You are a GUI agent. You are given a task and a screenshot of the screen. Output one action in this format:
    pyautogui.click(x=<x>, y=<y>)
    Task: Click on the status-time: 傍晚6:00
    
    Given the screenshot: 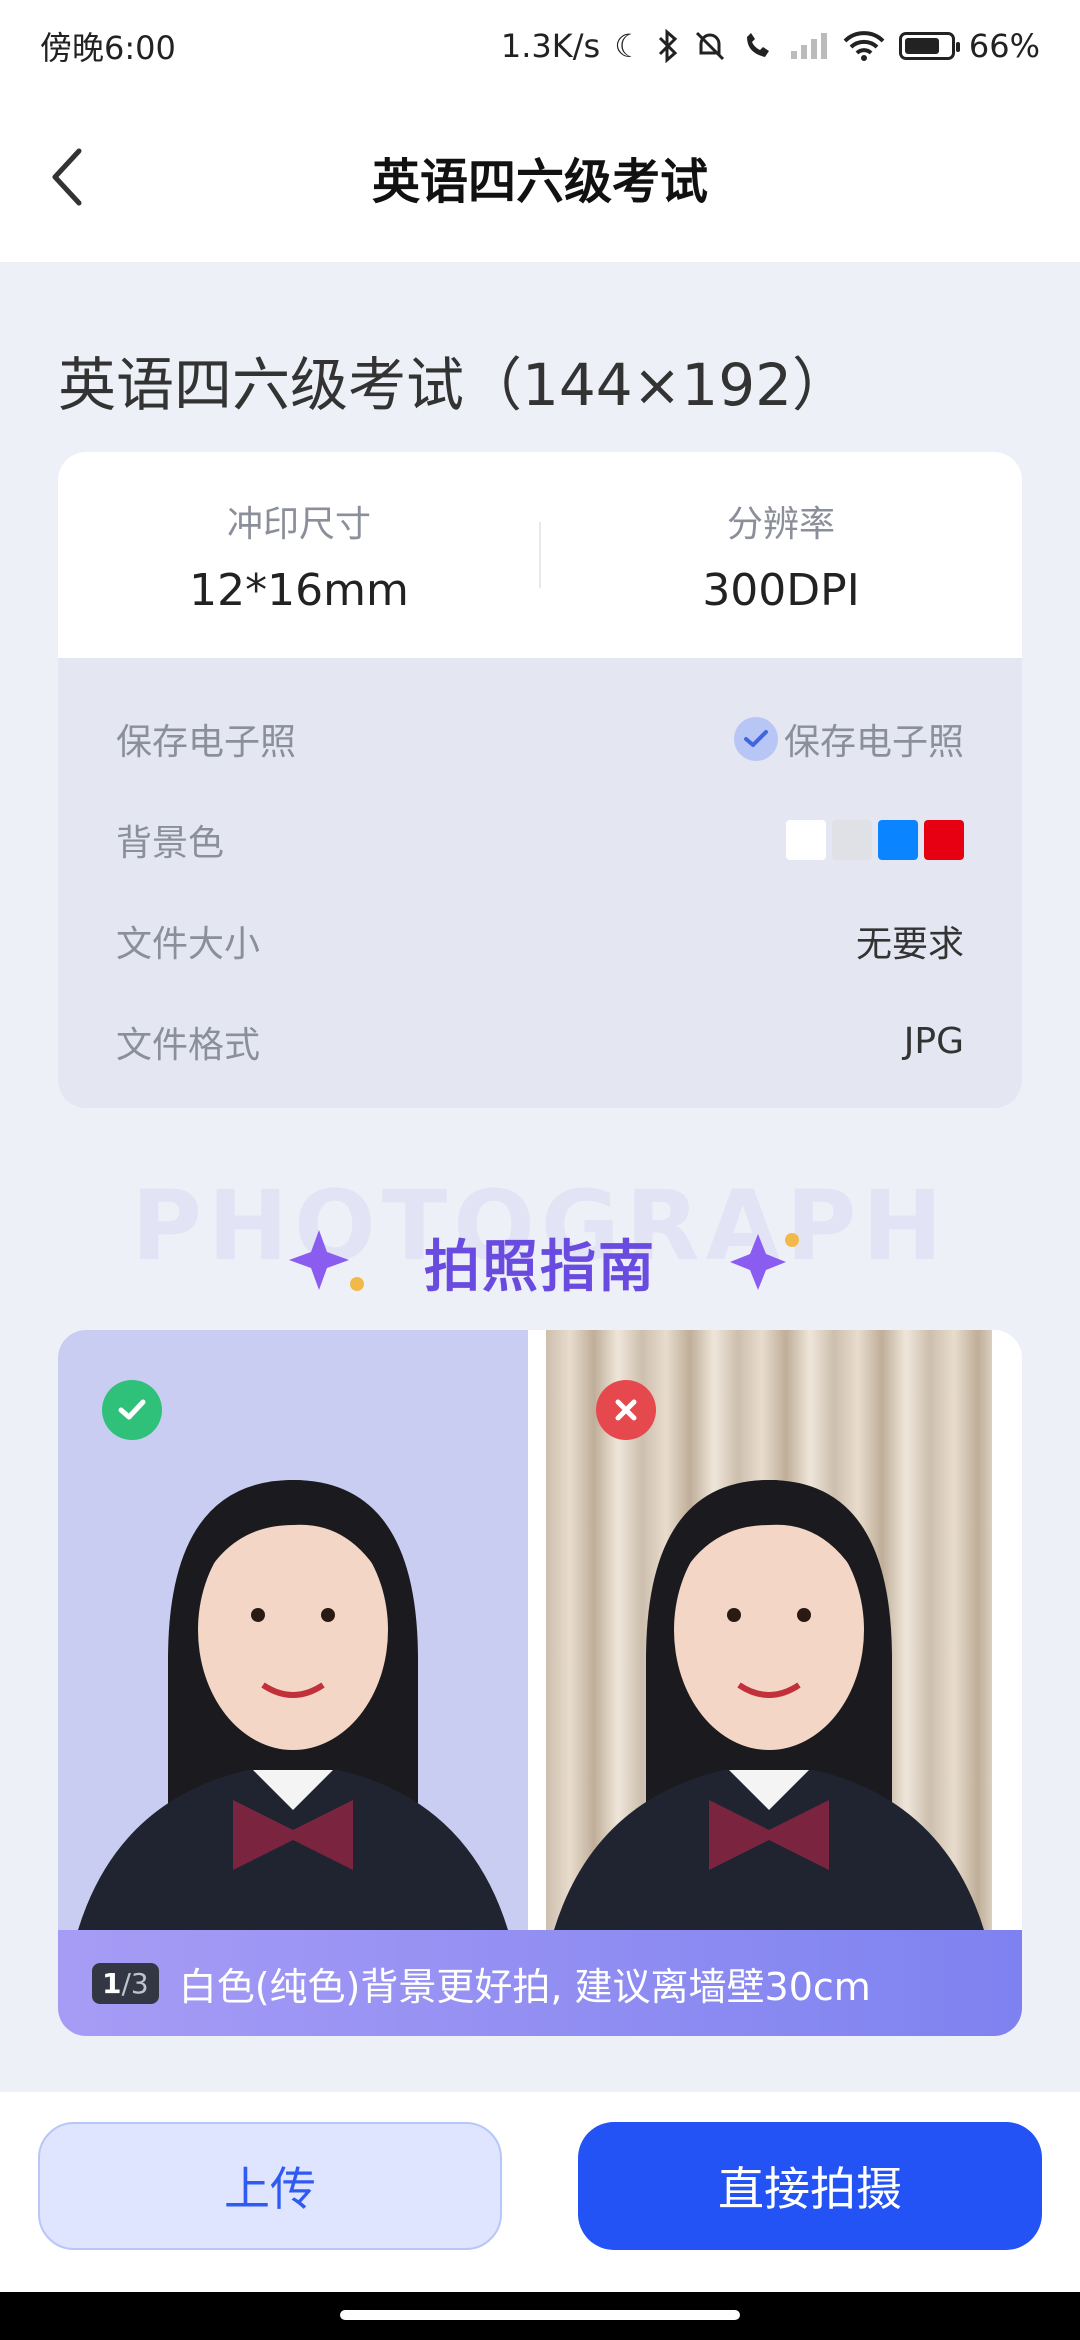 What is the action you would take?
    pyautogui.click(x=108, y=48)
    